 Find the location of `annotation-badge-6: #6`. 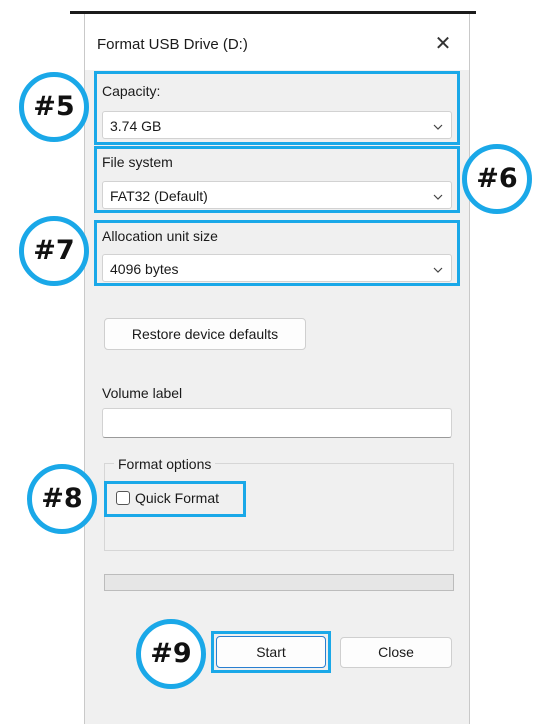

annotation-badge-6: #6 is located at coordinates (497, 179).